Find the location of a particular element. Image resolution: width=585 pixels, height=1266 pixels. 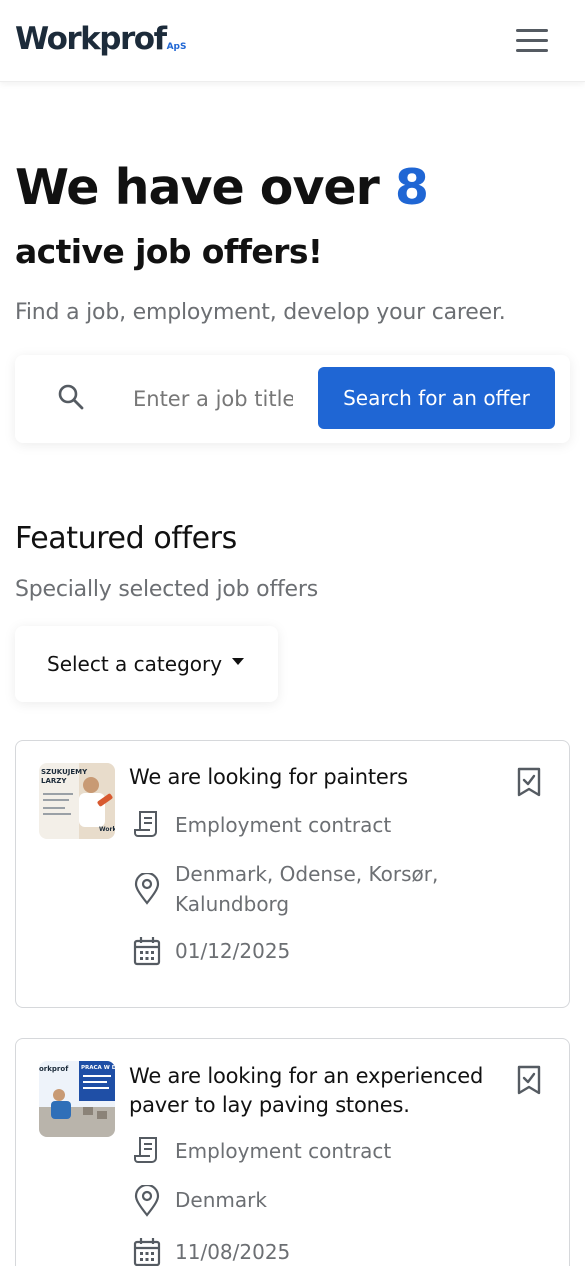

workprof-logo: Workprof ApS is located at coordinates (100, 41).